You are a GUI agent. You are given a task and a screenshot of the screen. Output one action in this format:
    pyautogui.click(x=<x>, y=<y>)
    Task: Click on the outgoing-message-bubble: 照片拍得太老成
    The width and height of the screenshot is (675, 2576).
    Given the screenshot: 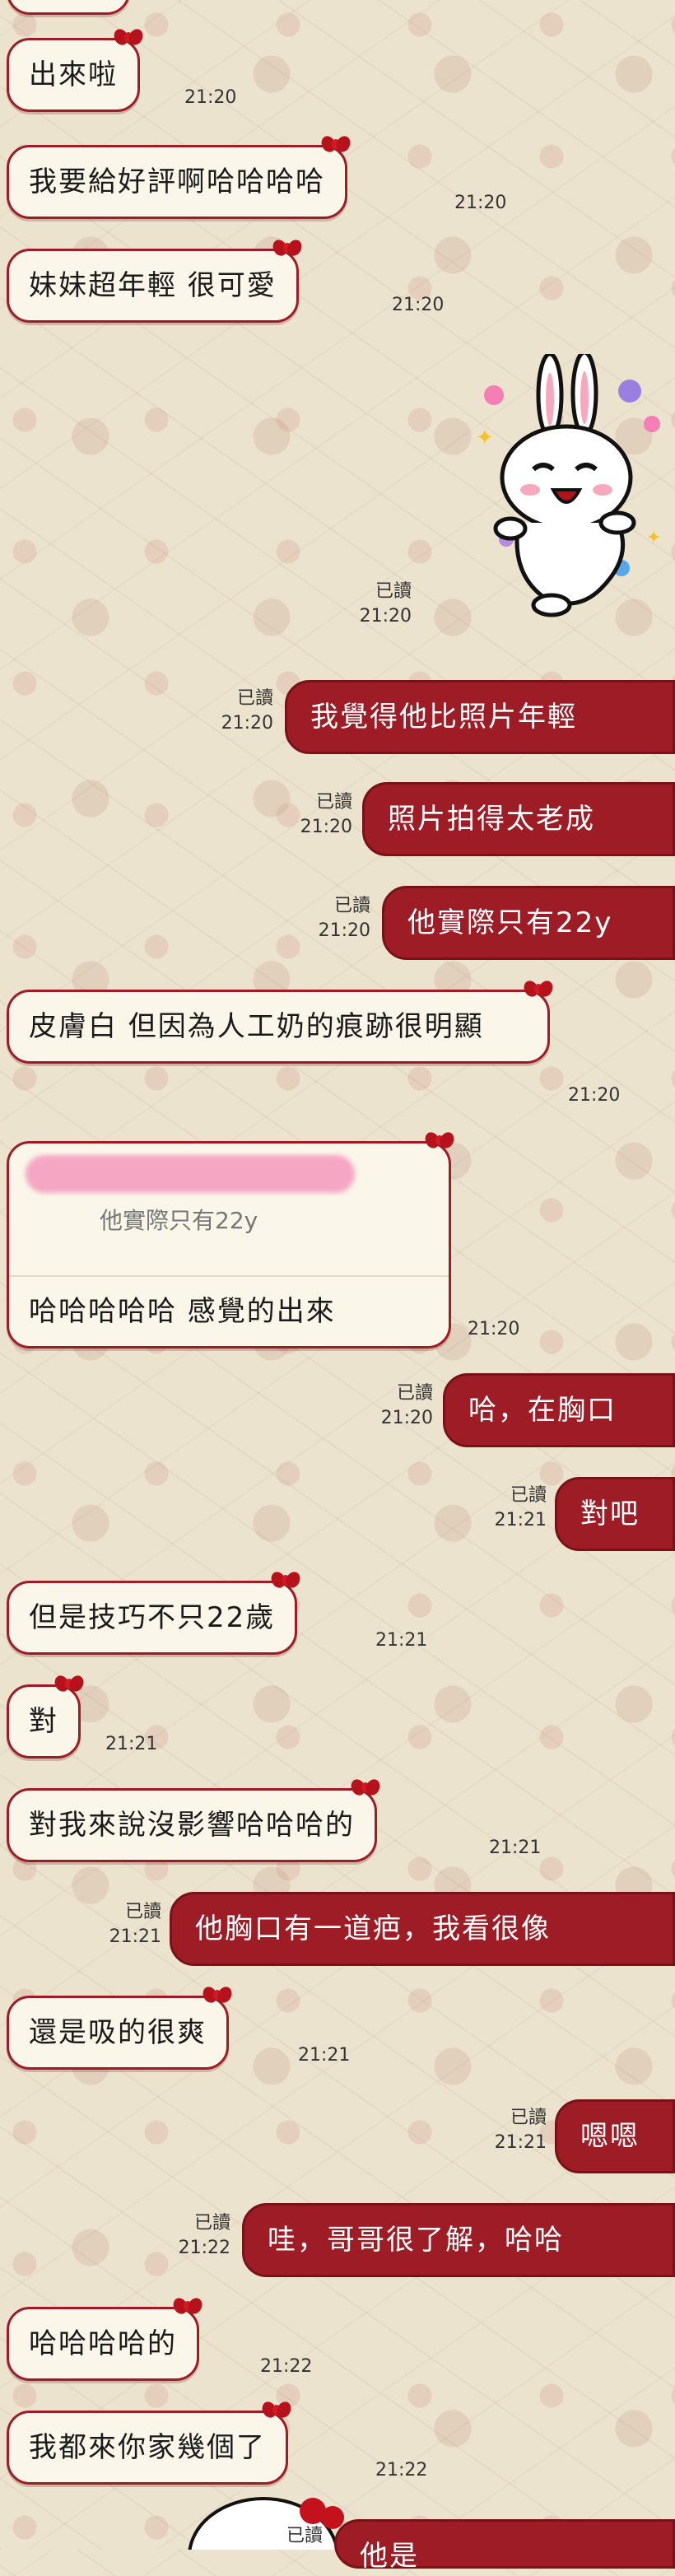 What is the action you would take?
    pyautogui.click(x=518, y=819)
    